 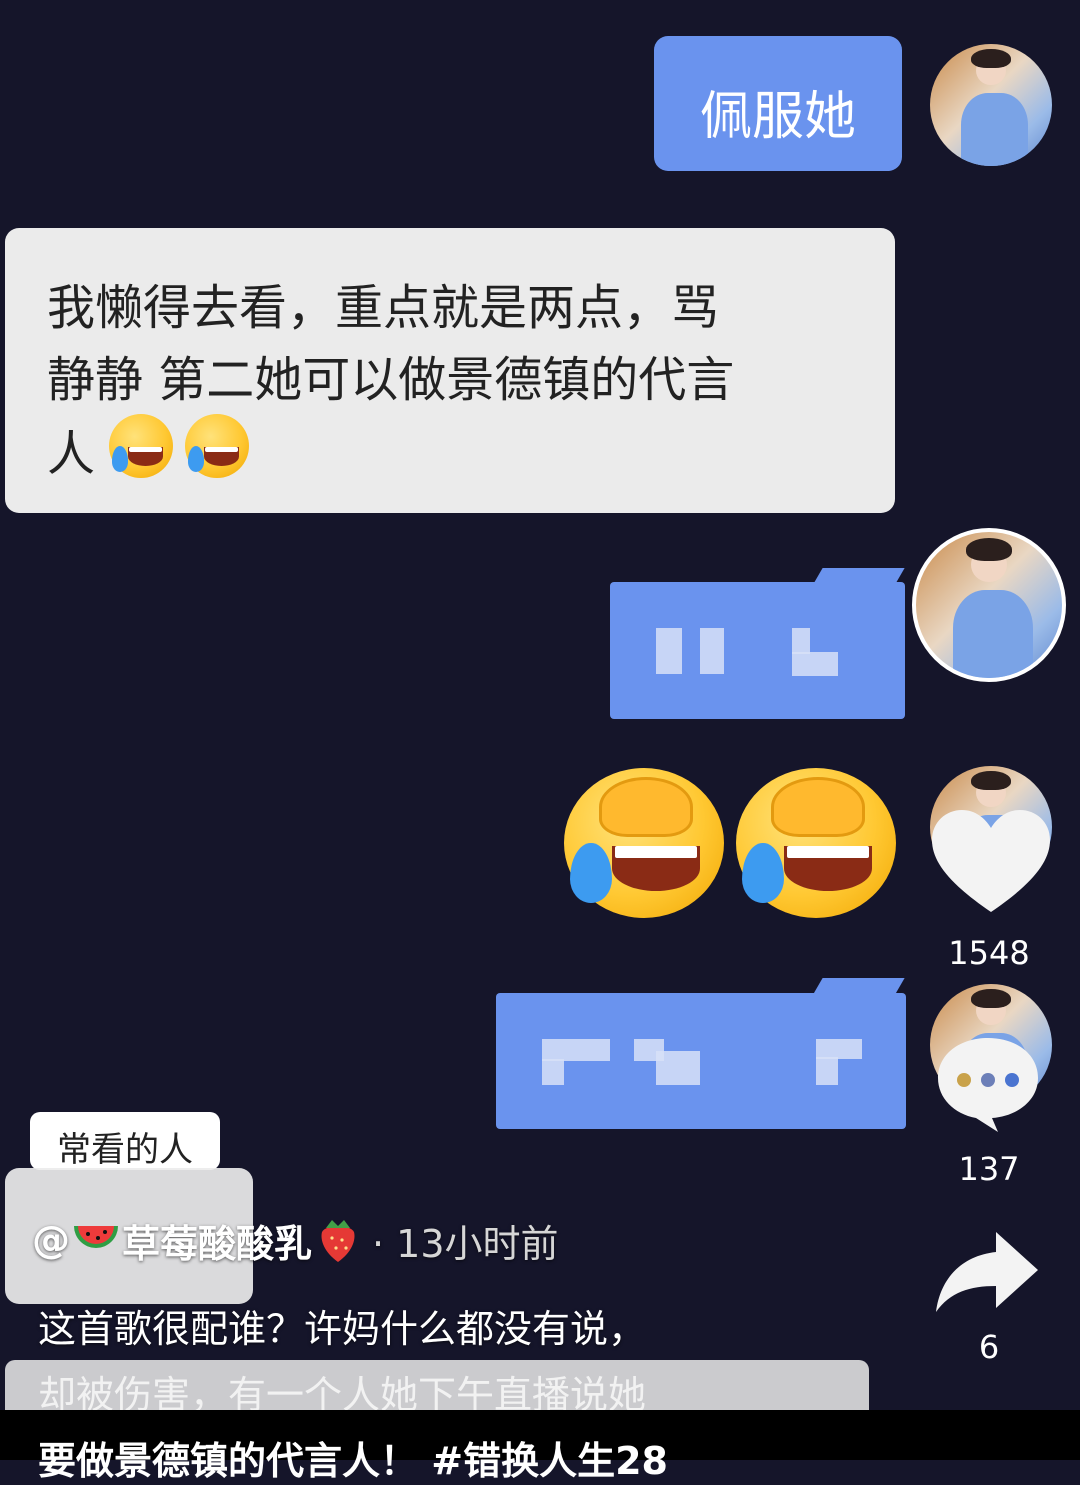 What do you see at coordinates (989, 1347) in the screenshot?
I see `share-count: 6` at bounding box center [989, 1347].